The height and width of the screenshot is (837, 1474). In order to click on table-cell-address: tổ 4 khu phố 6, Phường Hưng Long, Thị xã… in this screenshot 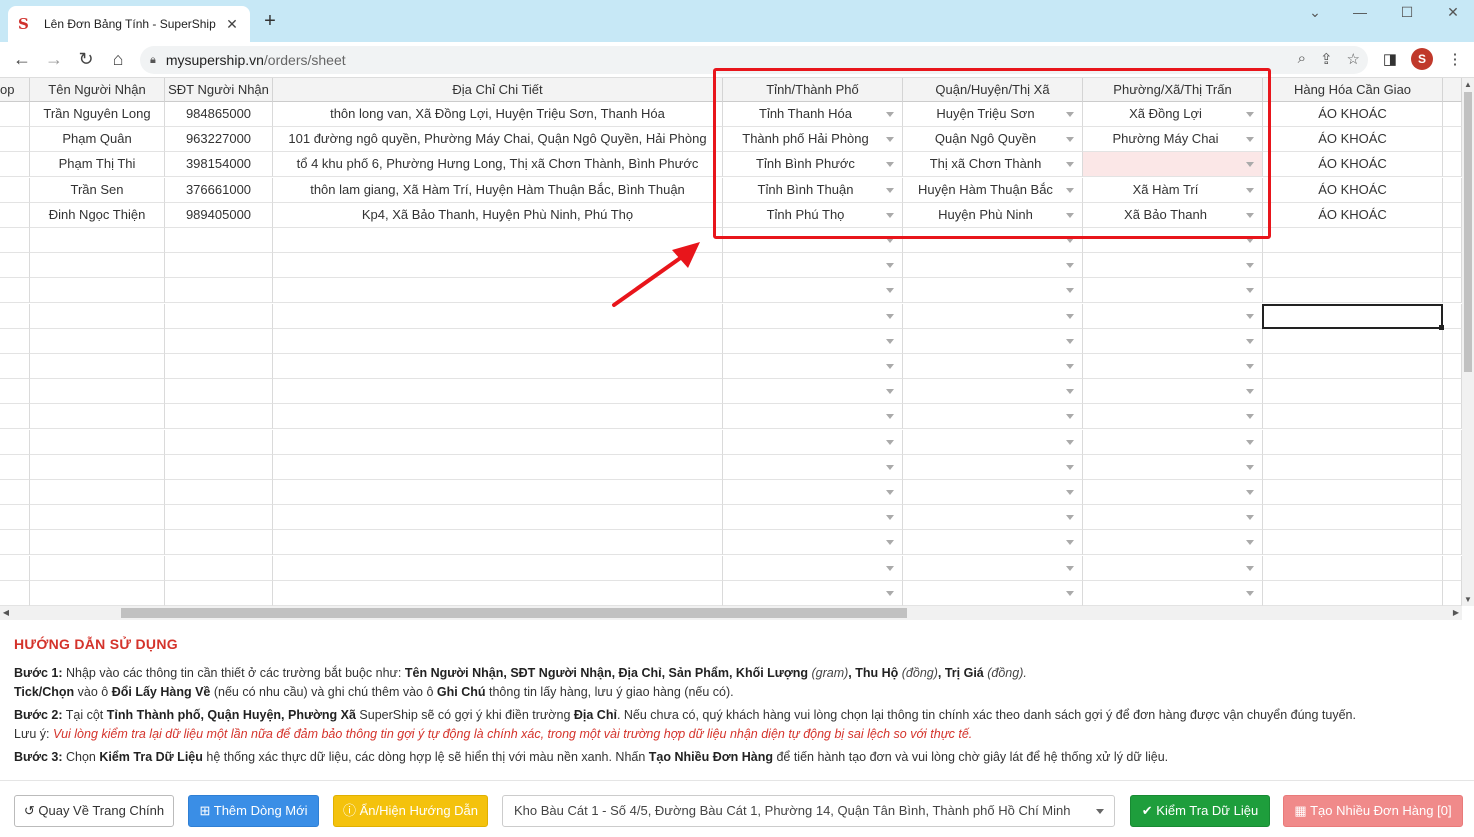, I will do `click(498, 165)`.